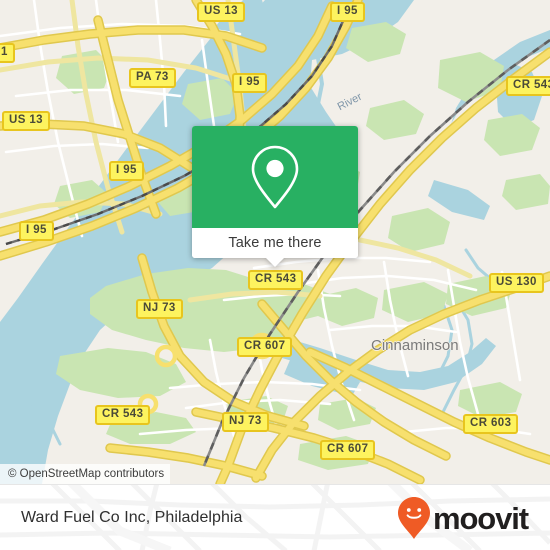 This screenshot has height=550, width=550. I want to click on footer-bar: Ward Fuel Co Inc, Philadelphia moovit, so click(275, 517).